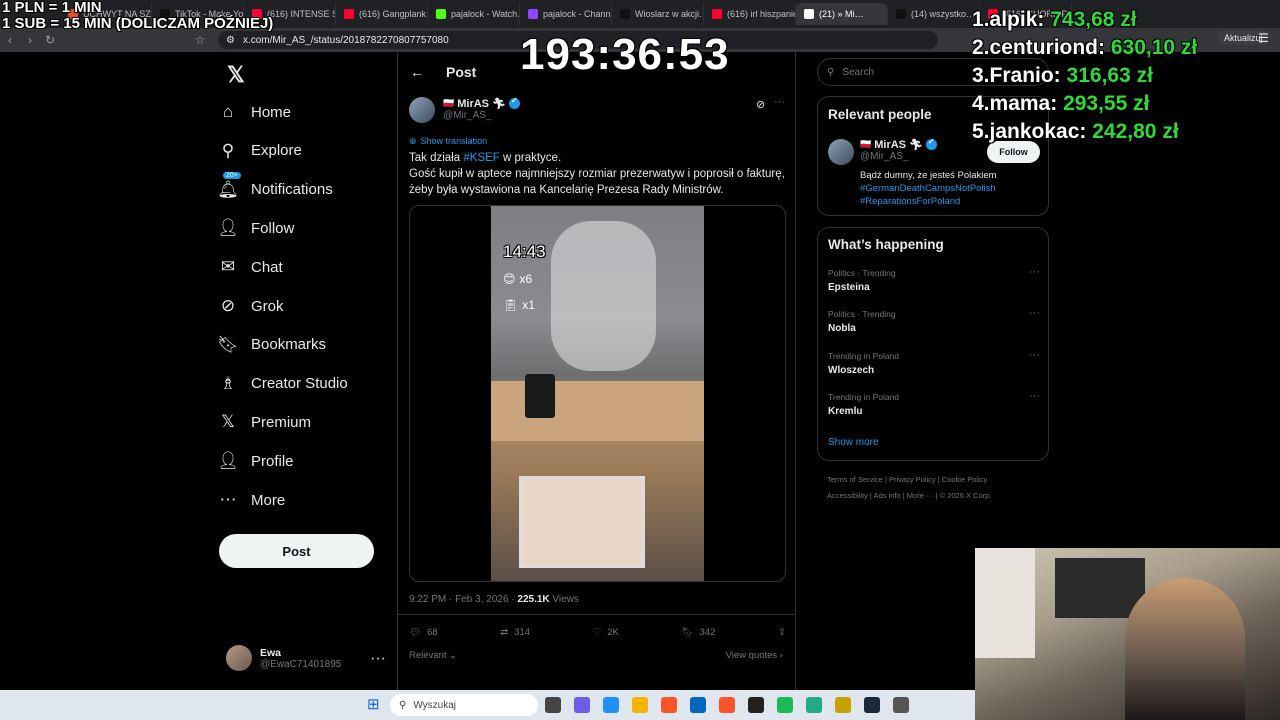  What do you see at coordinates (515, 632) in the screenshot?
I see `repost-button: ⇄ 314` at bounding box center [515, 632].